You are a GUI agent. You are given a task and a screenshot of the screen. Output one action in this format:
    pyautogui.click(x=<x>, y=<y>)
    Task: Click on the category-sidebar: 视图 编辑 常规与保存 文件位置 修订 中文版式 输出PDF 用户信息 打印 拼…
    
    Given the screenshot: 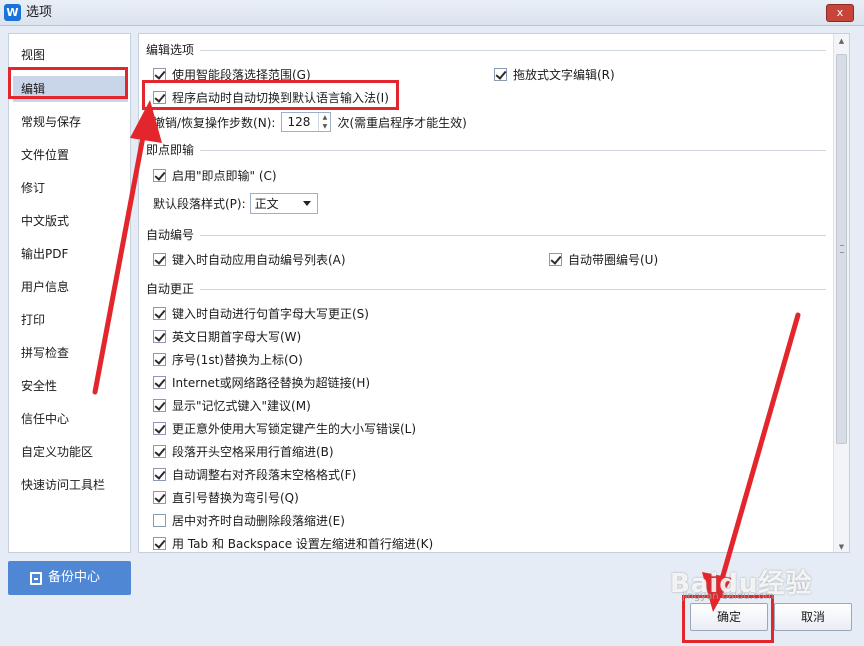 What is the action you would take?
    pyautogui.click(x=69, y=293)
    